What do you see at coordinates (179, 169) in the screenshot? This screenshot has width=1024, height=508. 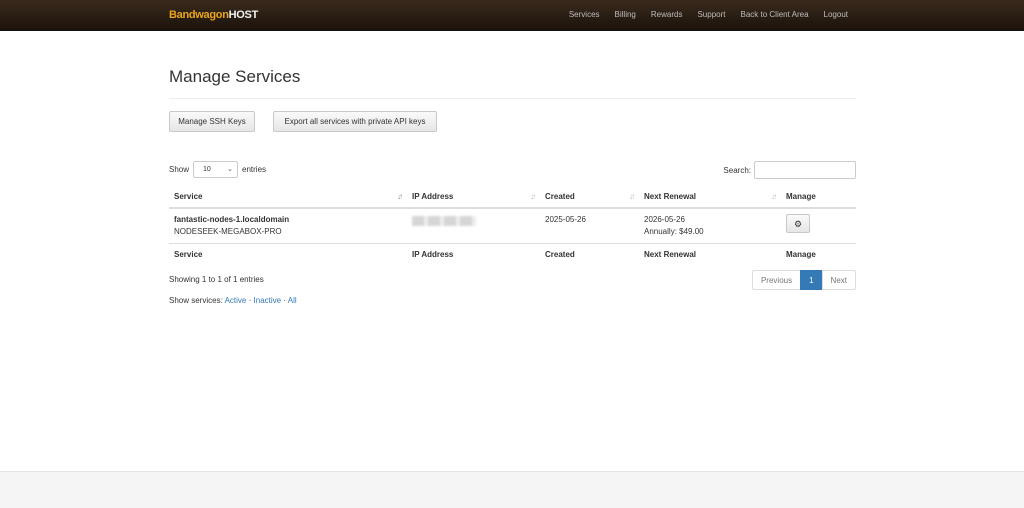 I see `show-label: Show` at bounding box center [179, 169].